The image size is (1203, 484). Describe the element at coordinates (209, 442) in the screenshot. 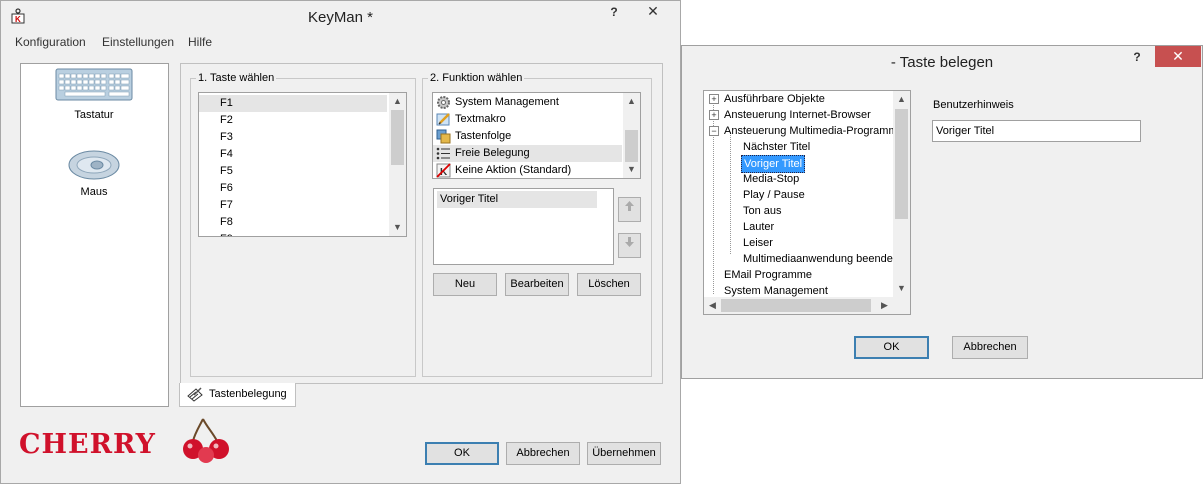

I see `cherry-icon` at that location.